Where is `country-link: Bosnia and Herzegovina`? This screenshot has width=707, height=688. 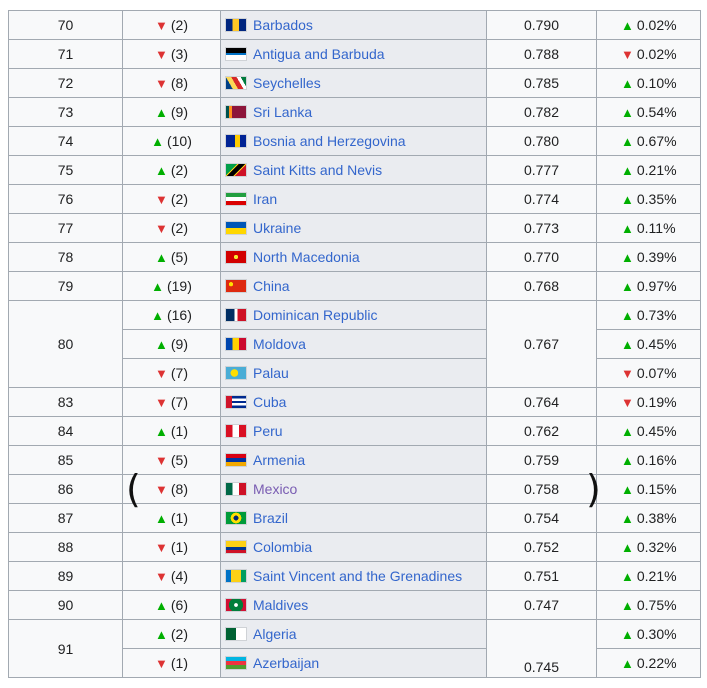
country-link: Bosnia and Herzegovina is located at coordinates (329, 141).